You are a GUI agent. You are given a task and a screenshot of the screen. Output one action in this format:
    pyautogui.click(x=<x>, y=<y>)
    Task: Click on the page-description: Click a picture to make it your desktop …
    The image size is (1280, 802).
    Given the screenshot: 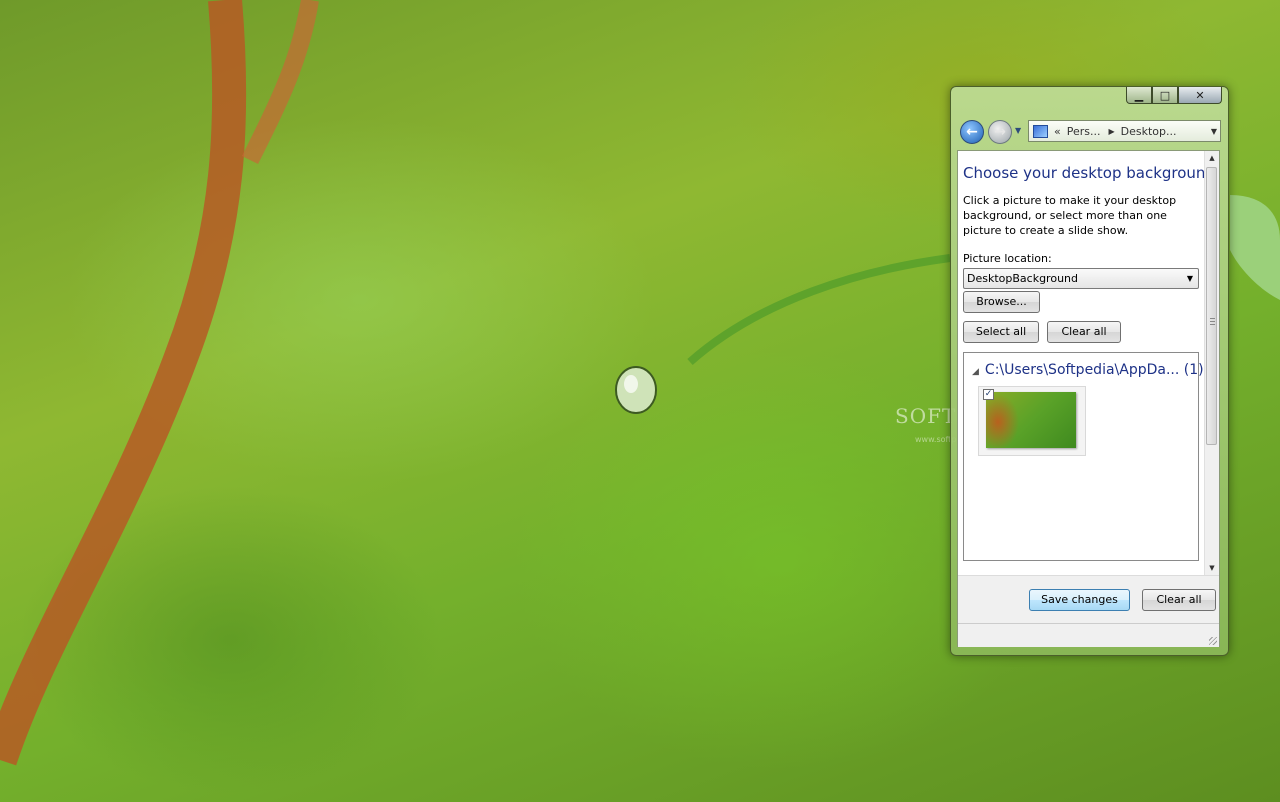 What is the action you would take?
    pyautogui.click(x=1070, y=215)
    